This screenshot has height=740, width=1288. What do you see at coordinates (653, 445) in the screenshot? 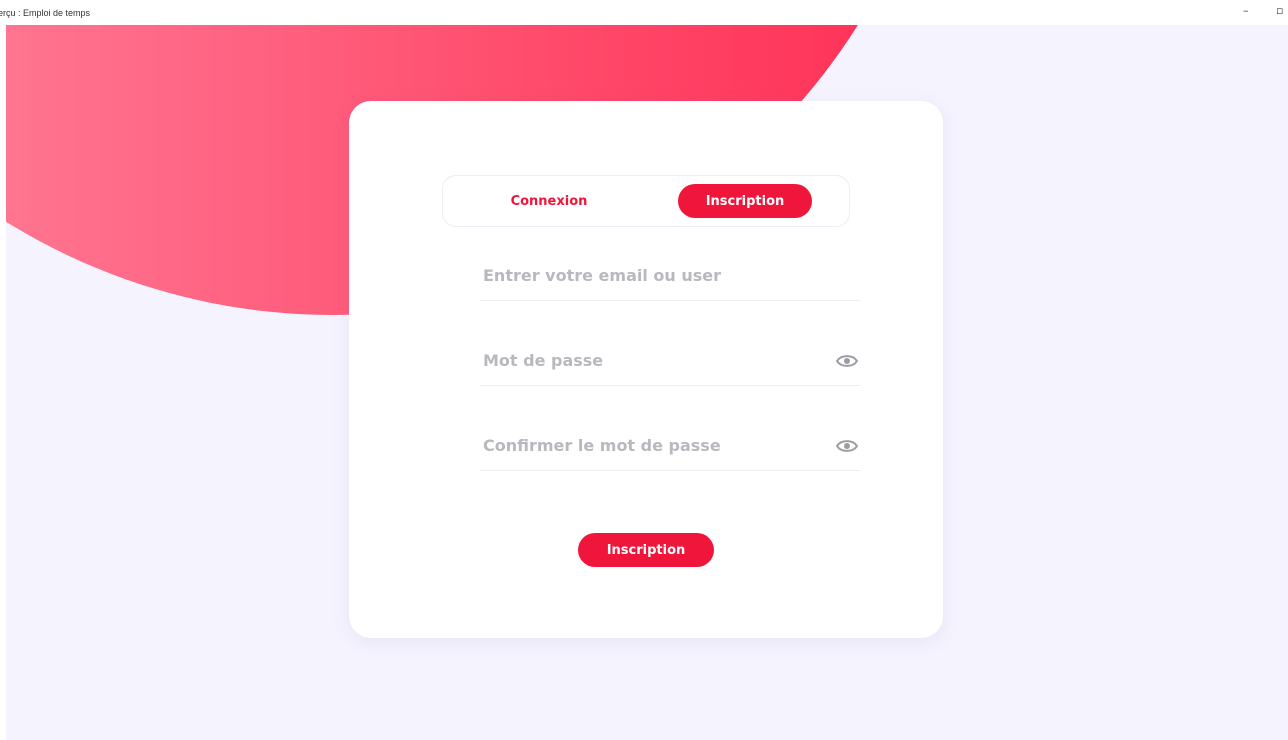
I see `confirm-password-input` at bounding box center [653, 445].